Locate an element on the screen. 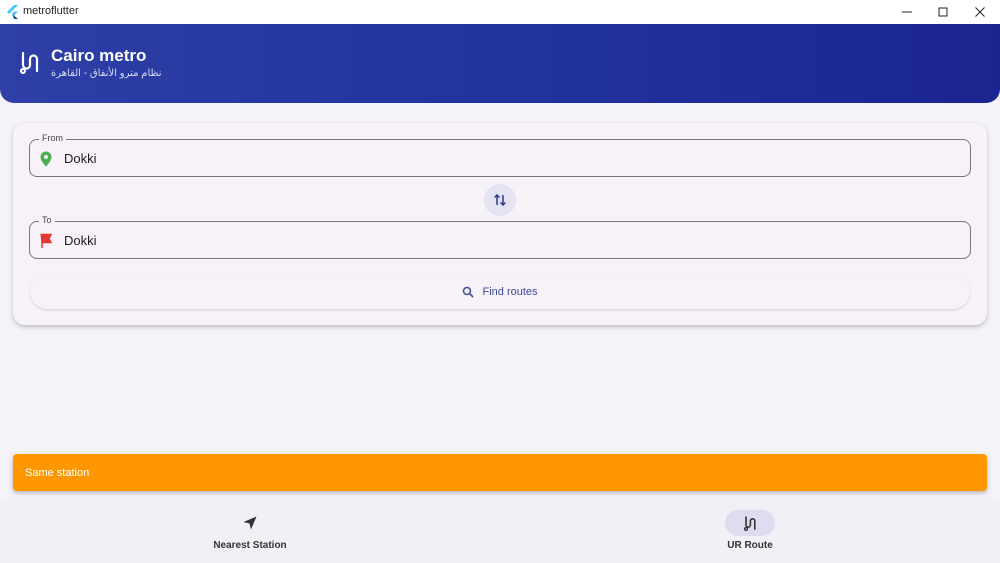 This screenshot has width=1000, height=563. to-value: Dokki is located at coordinates (80, 240).